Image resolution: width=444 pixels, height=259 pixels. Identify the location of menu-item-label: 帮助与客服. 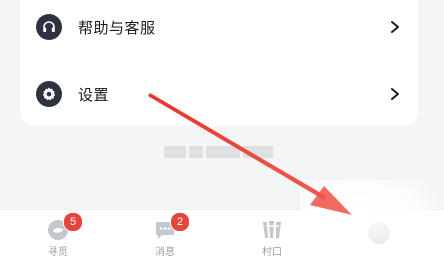
(117, 27).